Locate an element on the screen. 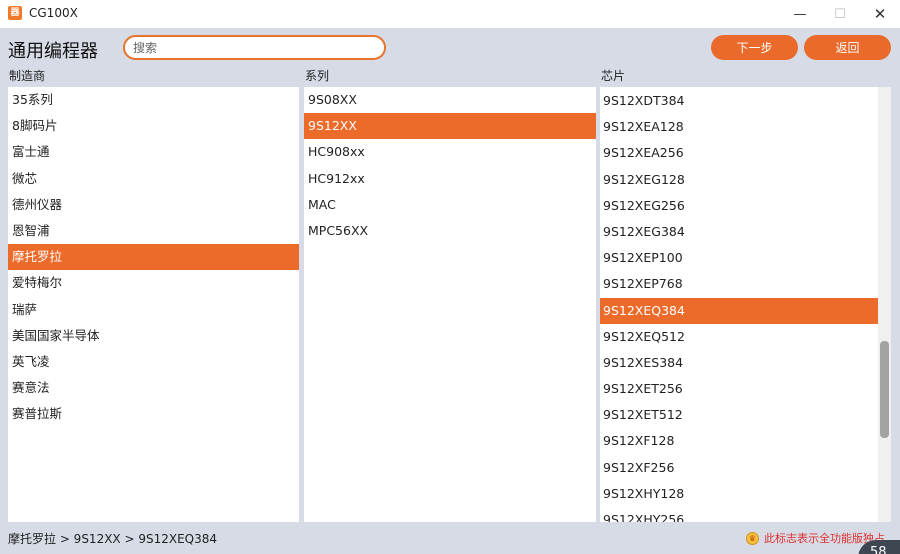 The image size is (900, 554). chip-list-item: 9S12XEA256 is located at coordinates (739, 153).